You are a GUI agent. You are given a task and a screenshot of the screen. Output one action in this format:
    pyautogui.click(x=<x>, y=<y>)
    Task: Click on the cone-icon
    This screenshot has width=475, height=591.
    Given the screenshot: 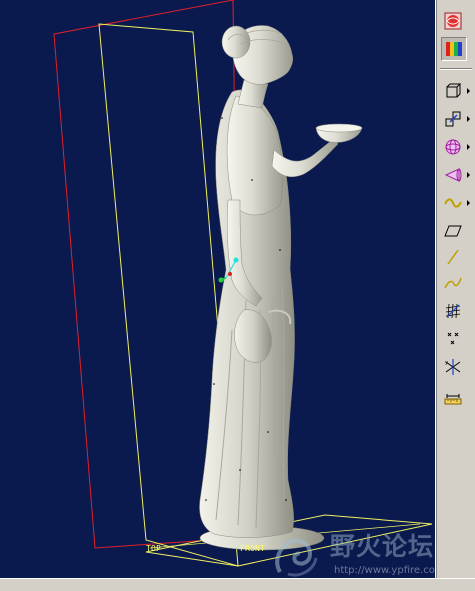 What is the action you would take?
    pyautogui.click(x=453, y=175)
    